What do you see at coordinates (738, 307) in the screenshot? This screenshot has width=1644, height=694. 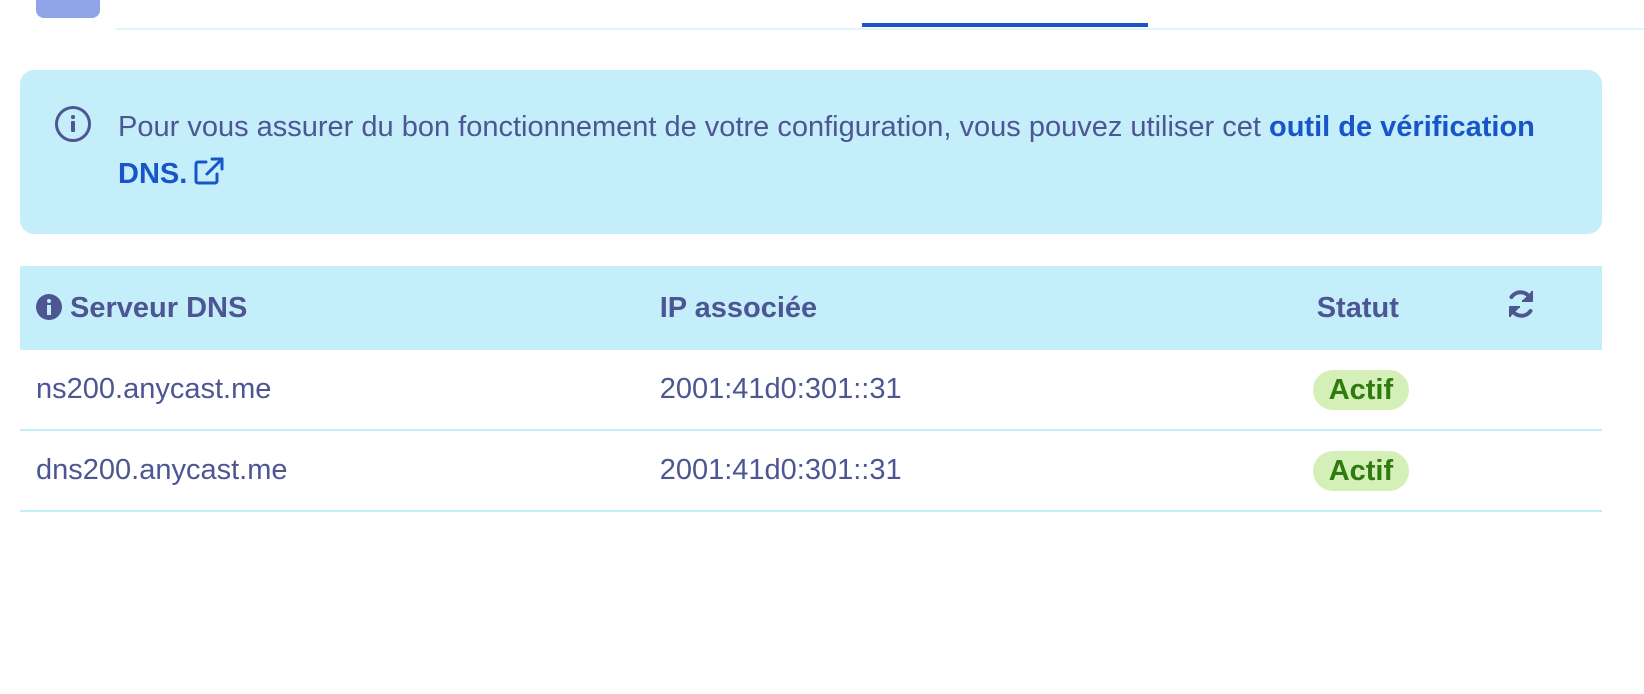 I see `header-ip-label: IP associée` at bounding box center [738, 307].